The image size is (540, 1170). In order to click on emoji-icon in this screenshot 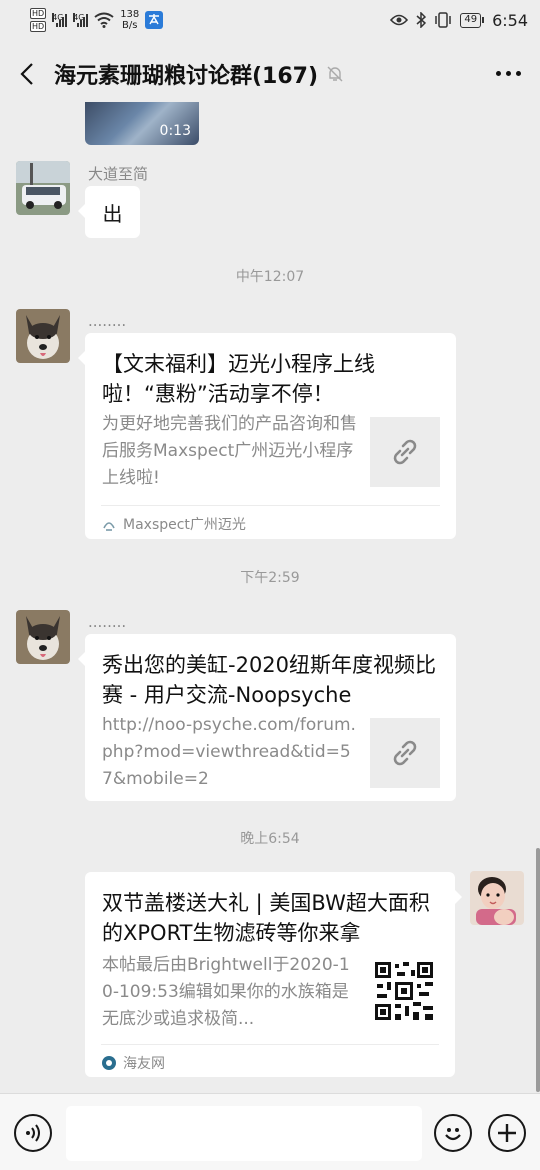, I will do `click(453, 1134)`.